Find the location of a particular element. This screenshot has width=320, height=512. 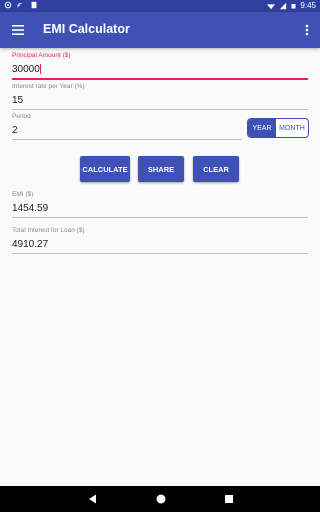

recent-apps-icon is located at coordinates (229, 499).